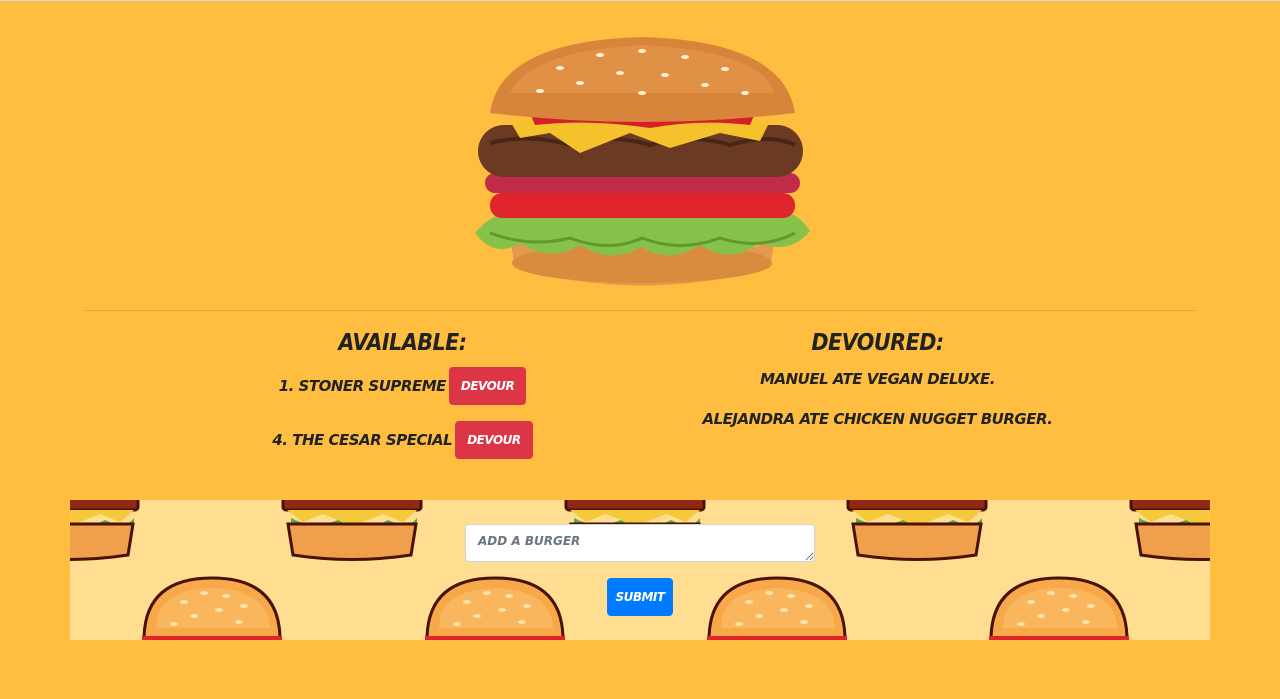  What do you see at coordinates (402, 343) in the screenshot?
I see `available-heading: AVAILABLE:` at bounding box center [402, 343].